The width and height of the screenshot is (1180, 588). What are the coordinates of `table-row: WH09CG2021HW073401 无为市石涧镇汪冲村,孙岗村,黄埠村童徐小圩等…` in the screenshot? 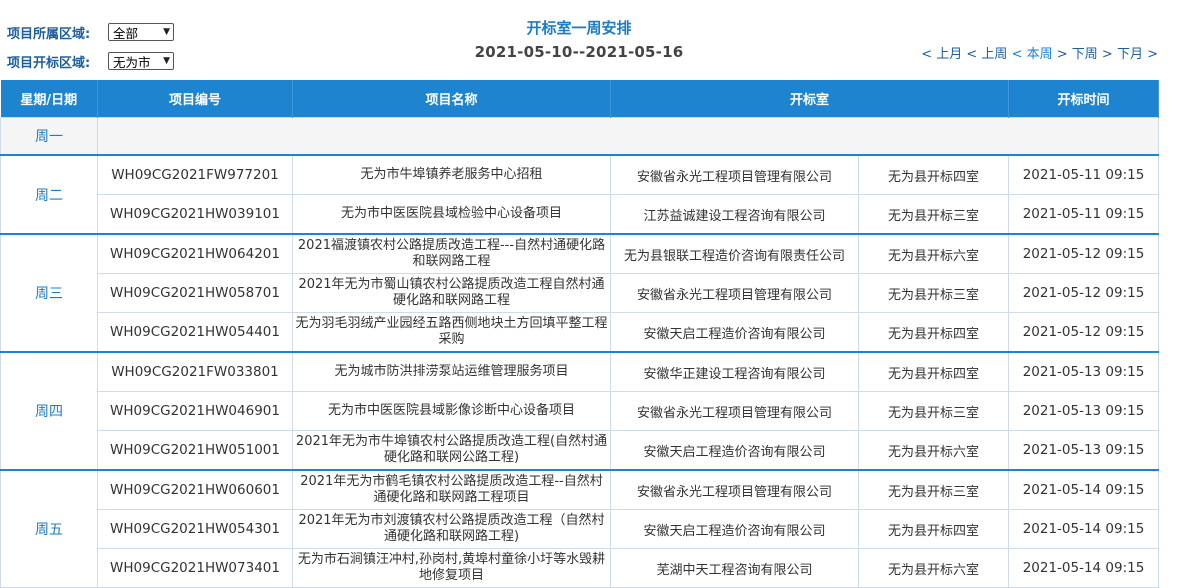 It's located at (580, 568).